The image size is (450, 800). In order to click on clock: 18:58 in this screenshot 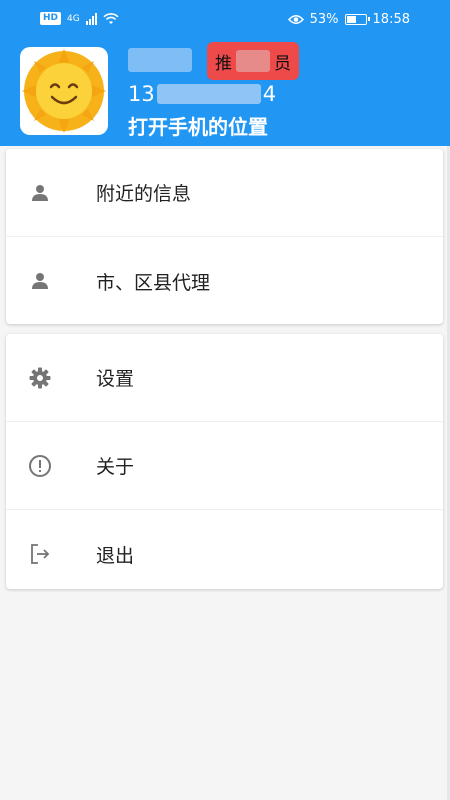, I will do `click(391, 19)`.